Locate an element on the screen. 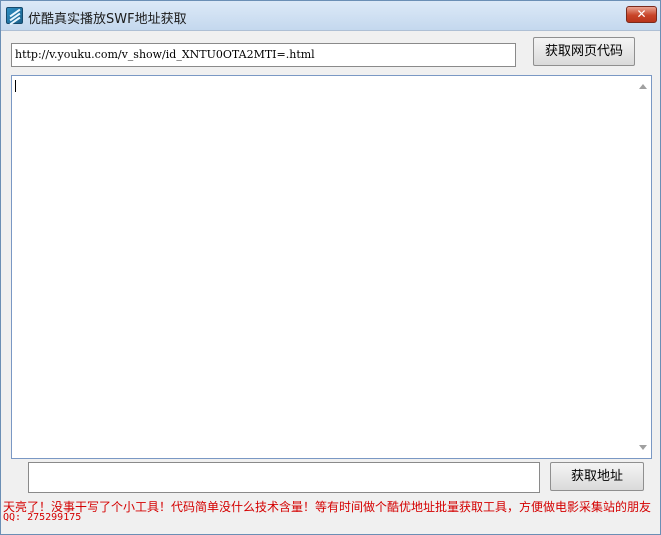 The height and width of the screenshot is (535, 661). title-bar: 优酷真实播放SWF地址获取 ✕ is located at coordinates (330, 16).